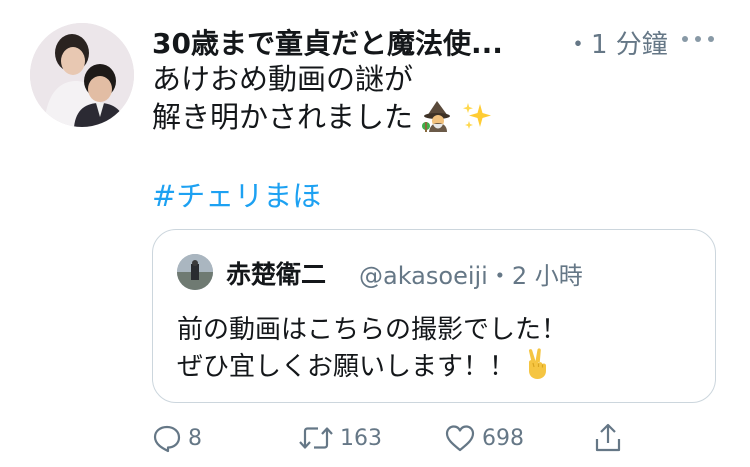  What do you see at coordinates (616, 42) in the screenshot?
I see `tweet-timestamp: ・1 分鐘` at bounding box center [616, 42].